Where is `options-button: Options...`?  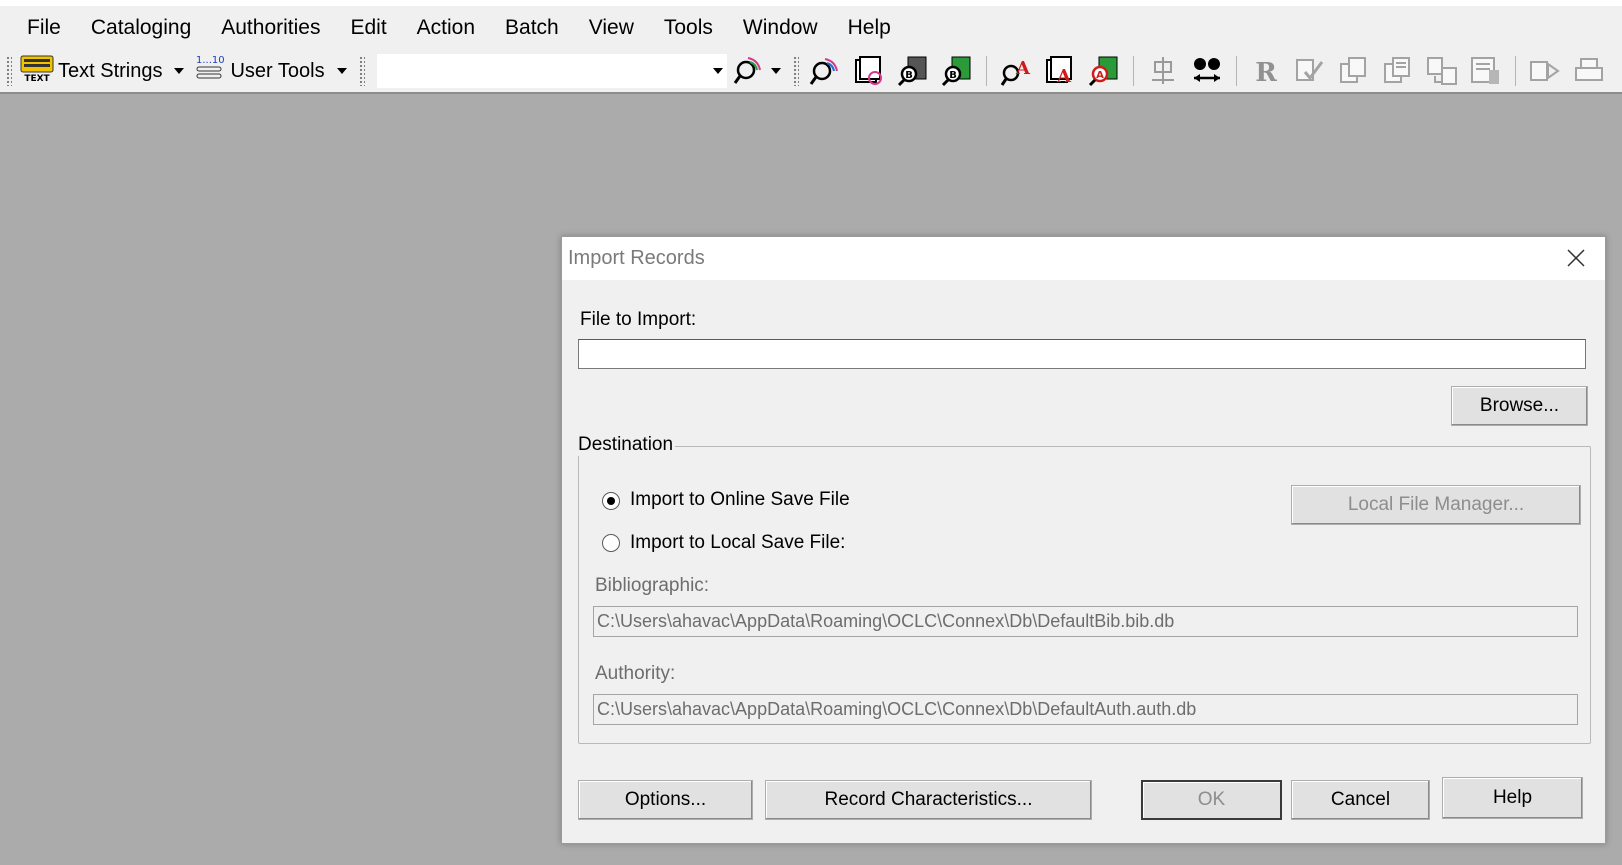
options-button: Options... is located at coordinates (665, 800).